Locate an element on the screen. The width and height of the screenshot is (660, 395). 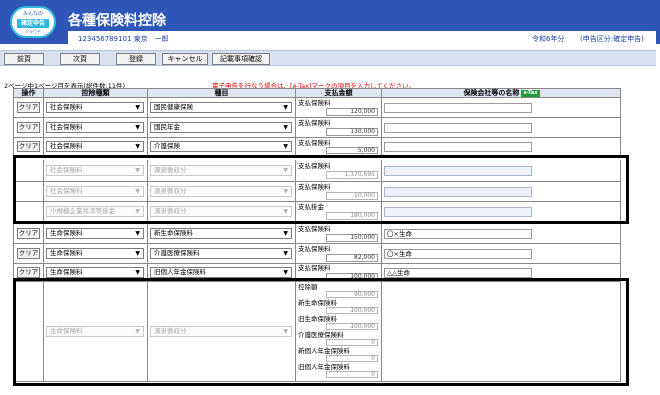
col-company: 保険会社等の名称 e-Tax is located at coordinates (501, 93).